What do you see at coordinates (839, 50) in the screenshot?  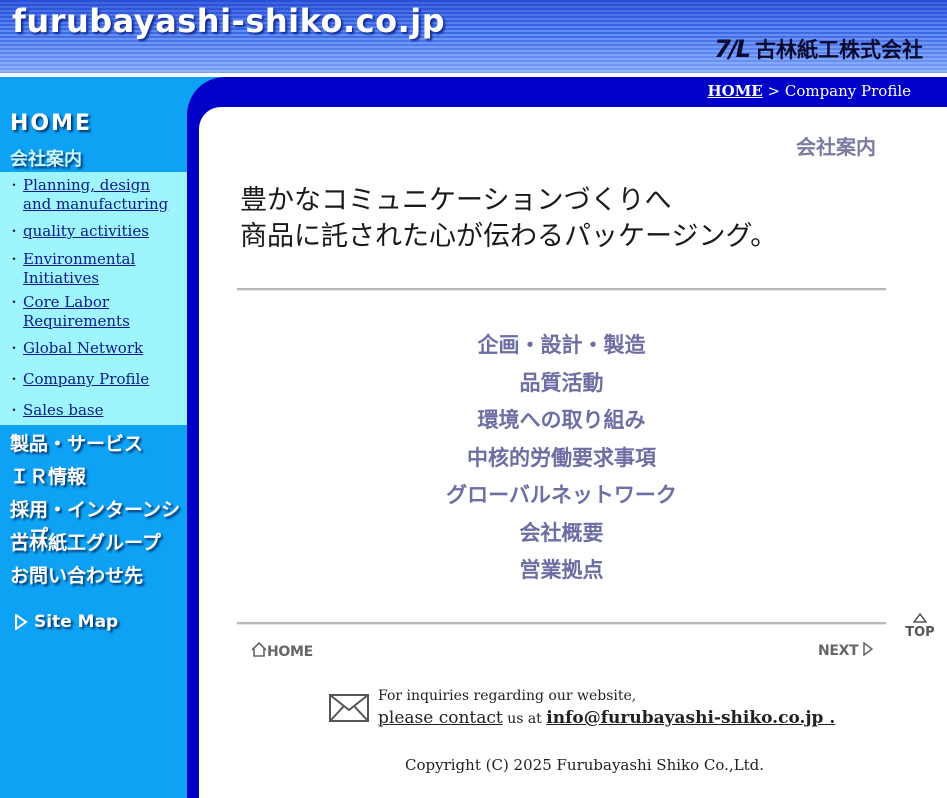 I see `company-name: 古林紙工株式会社` at bounding box center [839, 50].